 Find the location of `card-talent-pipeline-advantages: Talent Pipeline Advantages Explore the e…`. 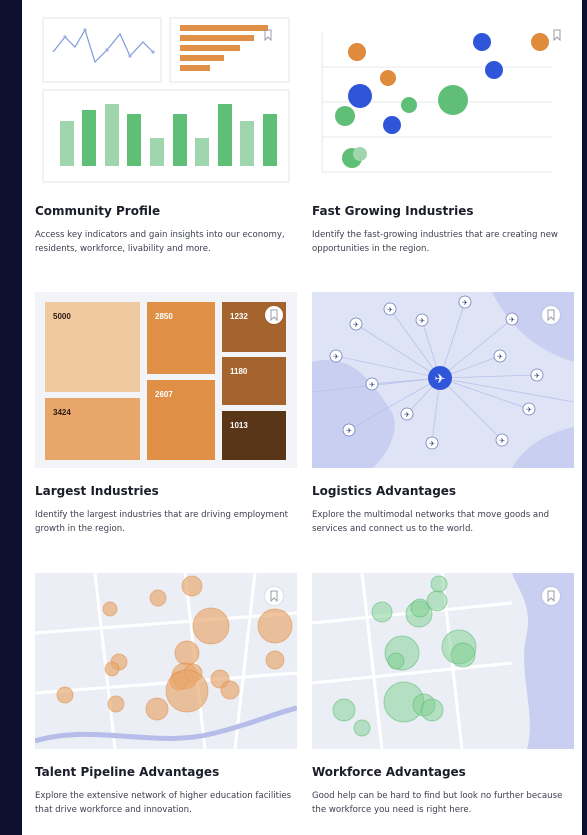

card-talent-pipeline-advantages: Talent Pipeline Advantages Explore the e… is located at coordinates (166, 704).